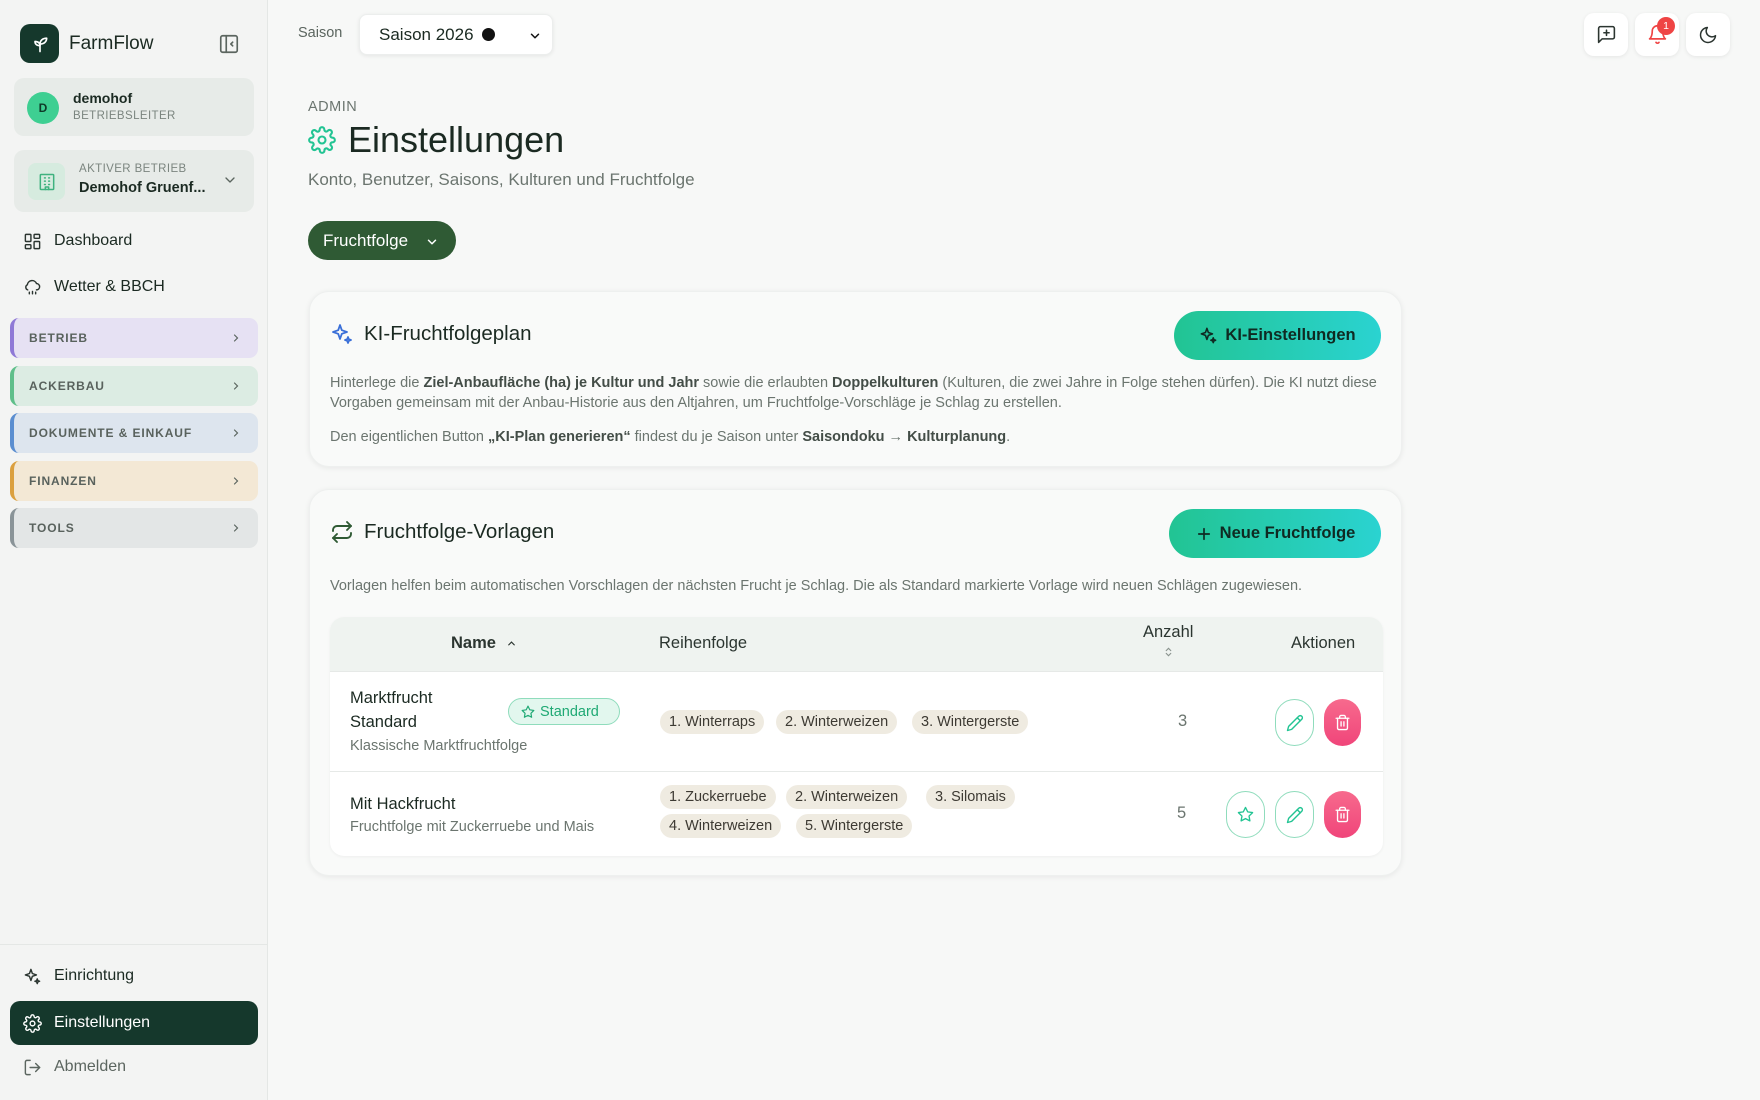 This screenshot has height=1100, width=1760. Describe the element at coordinates (342, 532) in the screenshot. I see `repeat-icon` at that location.